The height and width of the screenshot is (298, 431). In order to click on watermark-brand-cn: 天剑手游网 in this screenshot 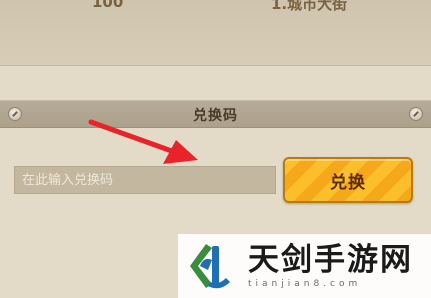, I will do `click(330, 260)`.